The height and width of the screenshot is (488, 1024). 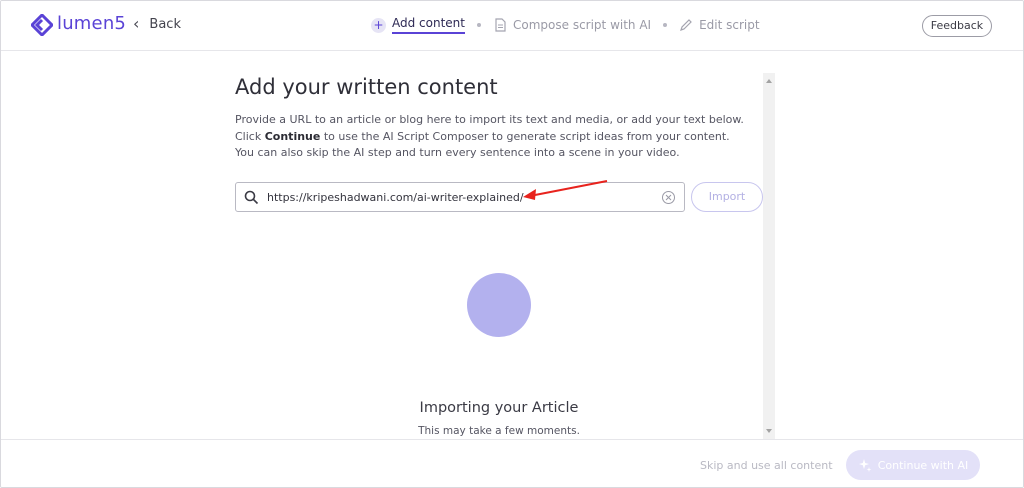 What do you see at coordinates (499, 305) in the screenshot?
I see `loading-spinner` at bounding box center [499, 305].